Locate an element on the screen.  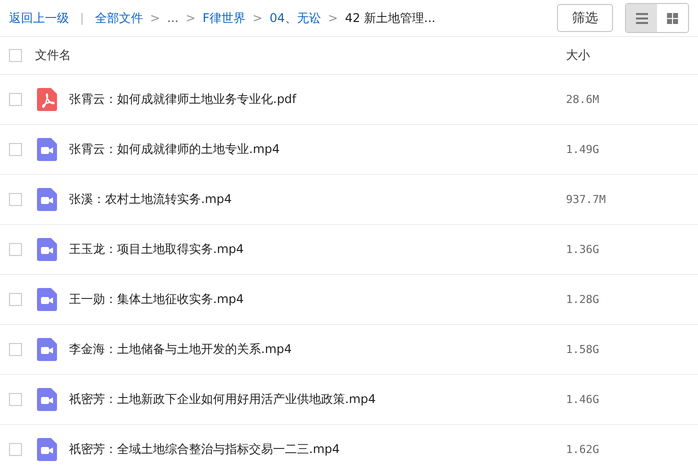
pdf-file-icon is located at coordinates (47, 99).